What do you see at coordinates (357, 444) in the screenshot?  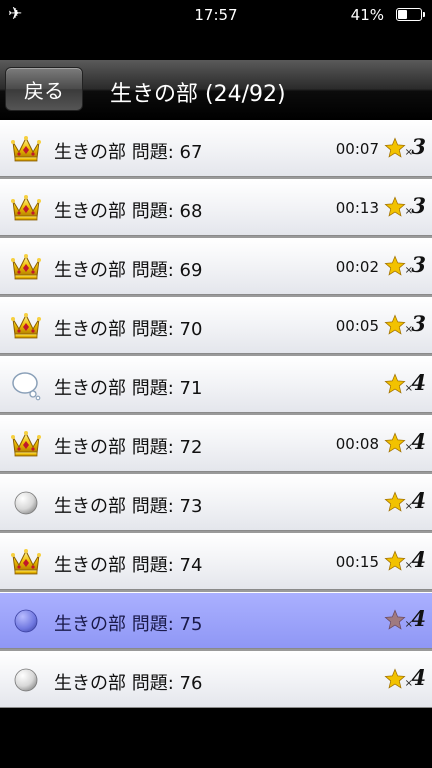 I see `solve-time: 00:08` at bounding box center [357, 444].